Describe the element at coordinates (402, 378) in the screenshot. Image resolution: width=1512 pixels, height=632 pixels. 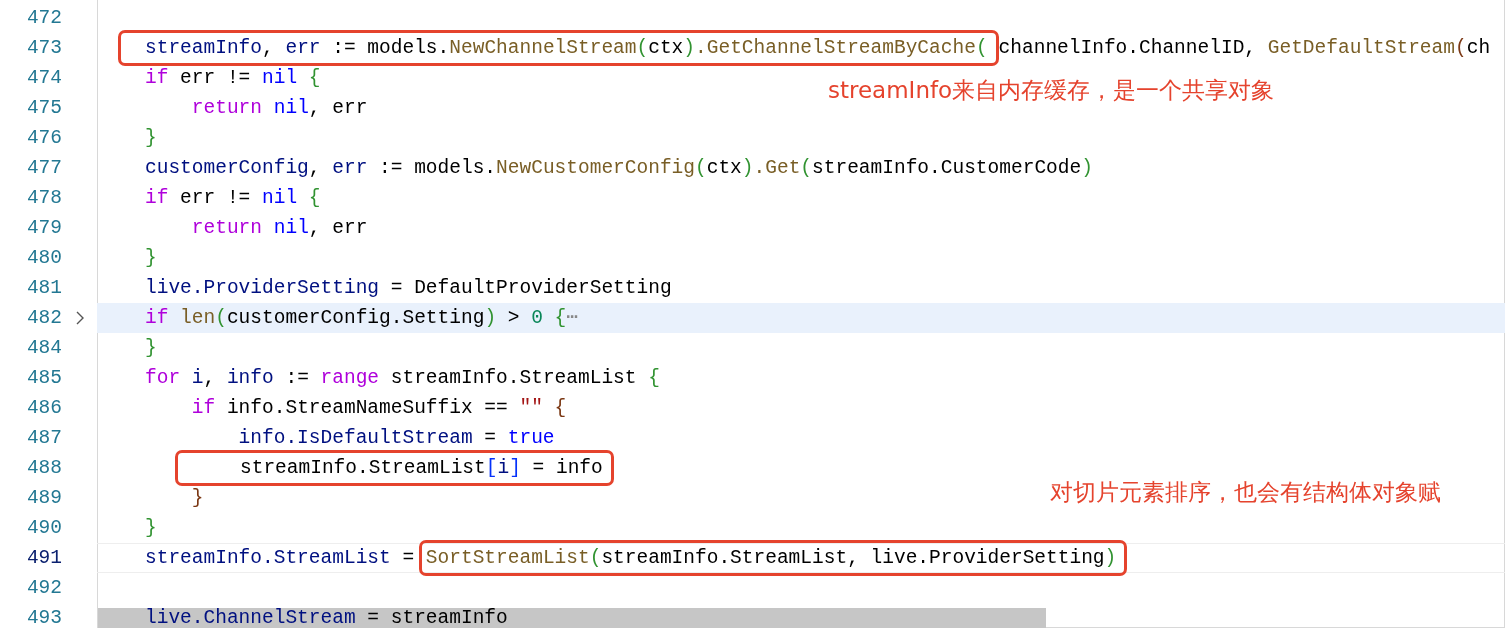
I see `code-text: for i, info := range streamInfo.StreamList {` at that location.